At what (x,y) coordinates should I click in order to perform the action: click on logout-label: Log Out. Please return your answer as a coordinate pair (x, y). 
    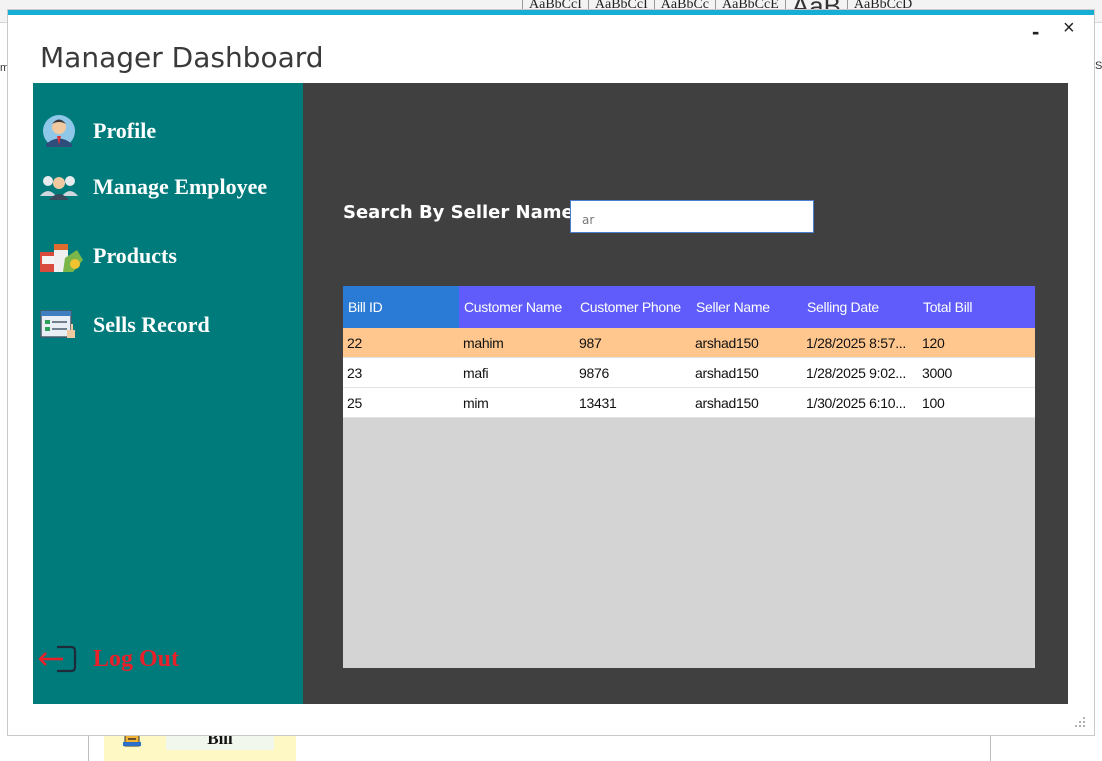
    Looking at the image, I should click on (136, 658).